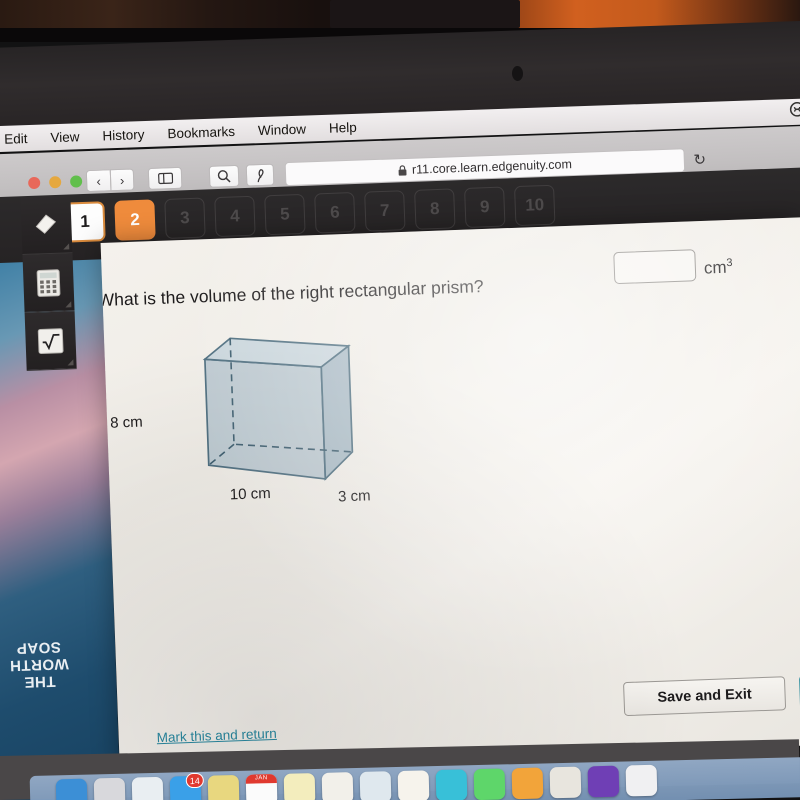  I want to click on dock-icon-finder, so click(71, 789).